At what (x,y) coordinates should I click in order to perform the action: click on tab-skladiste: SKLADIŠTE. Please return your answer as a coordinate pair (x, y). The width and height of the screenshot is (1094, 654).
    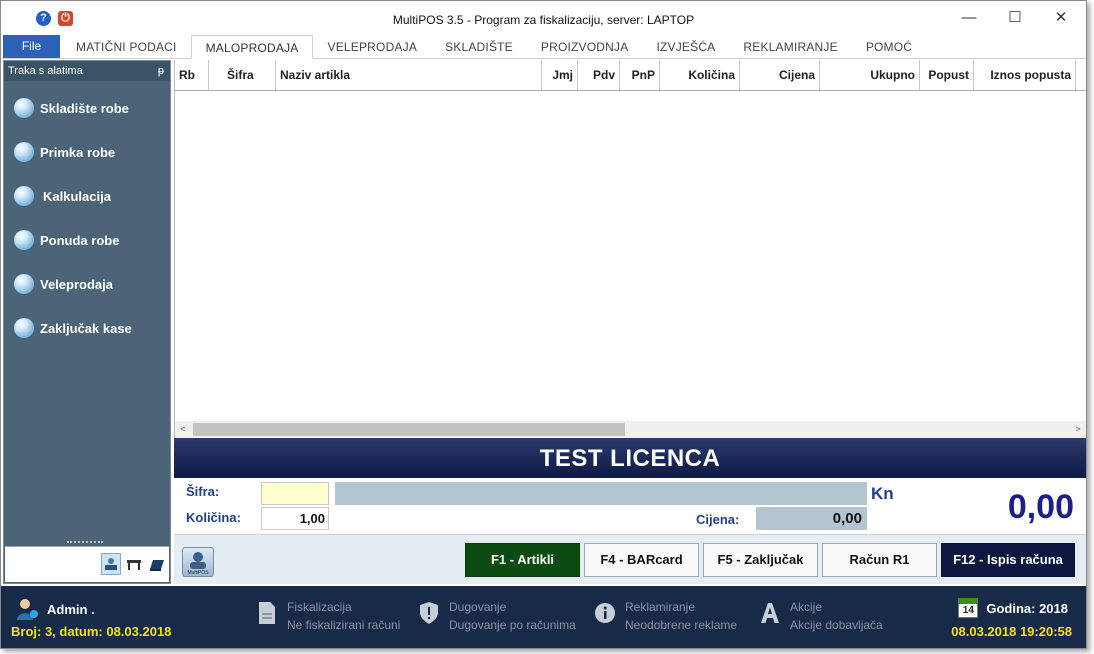
    Looking at the image, I should click on (479, 47).